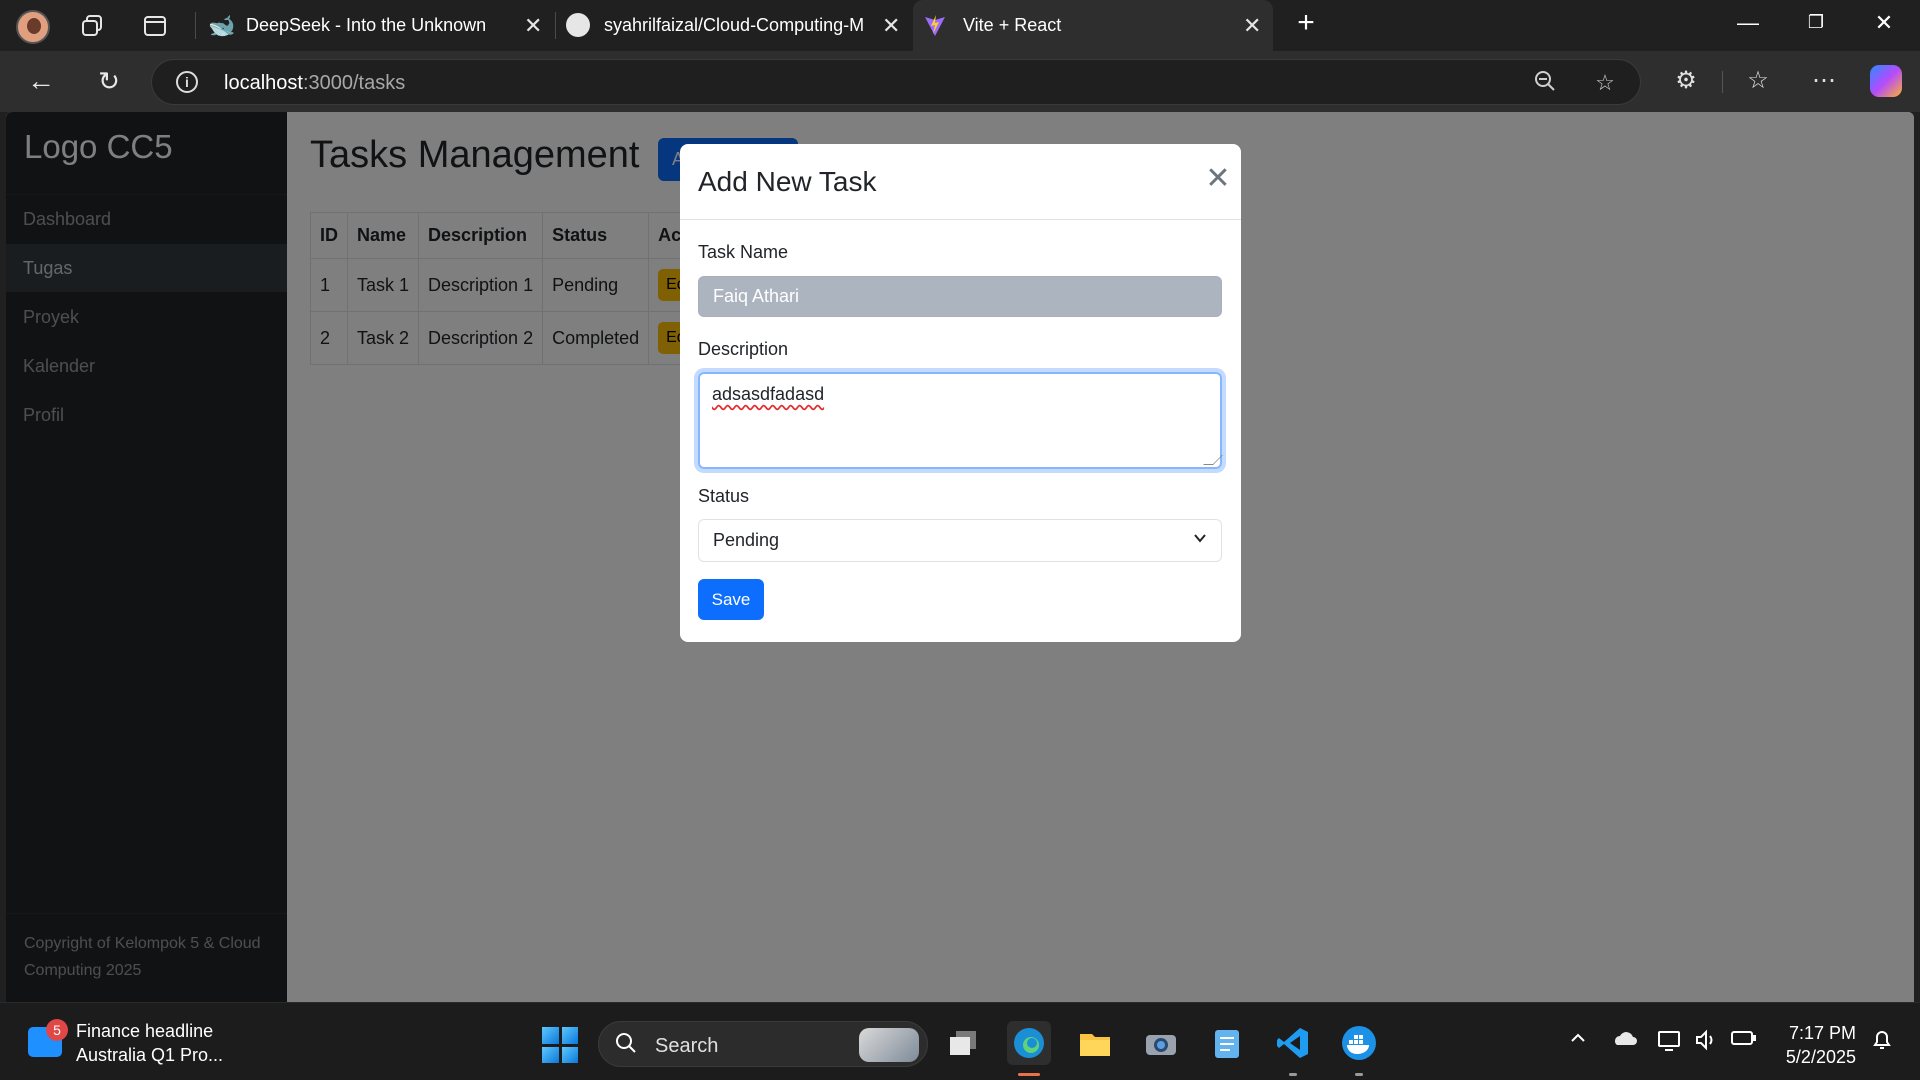  I want to click on url-host: localhost, so click(263, 83).